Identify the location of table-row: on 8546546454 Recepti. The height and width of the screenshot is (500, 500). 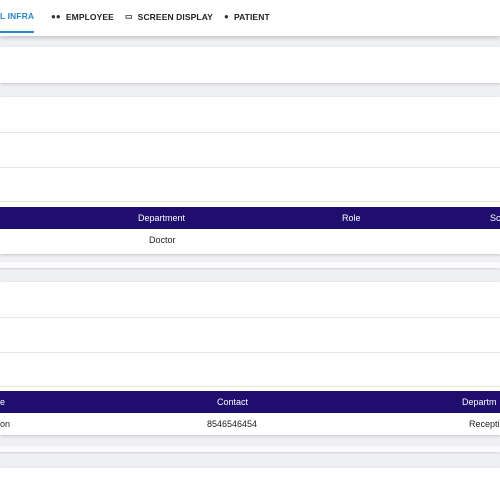
(250, 424).